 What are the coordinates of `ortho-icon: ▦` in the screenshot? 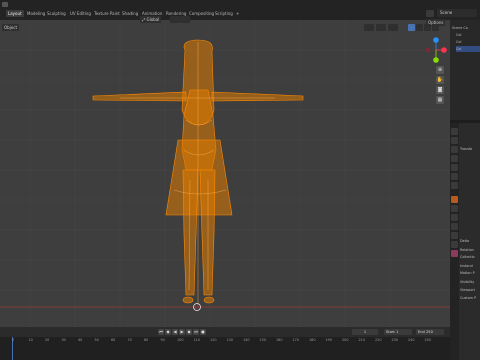 It's located at (440, 100).